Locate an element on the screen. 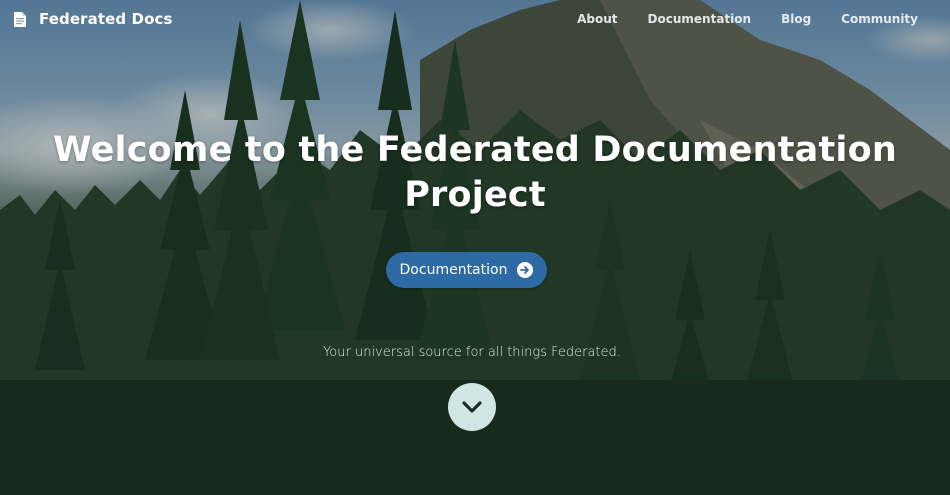  chevron-down-icon is located at coordinates (472, 407).